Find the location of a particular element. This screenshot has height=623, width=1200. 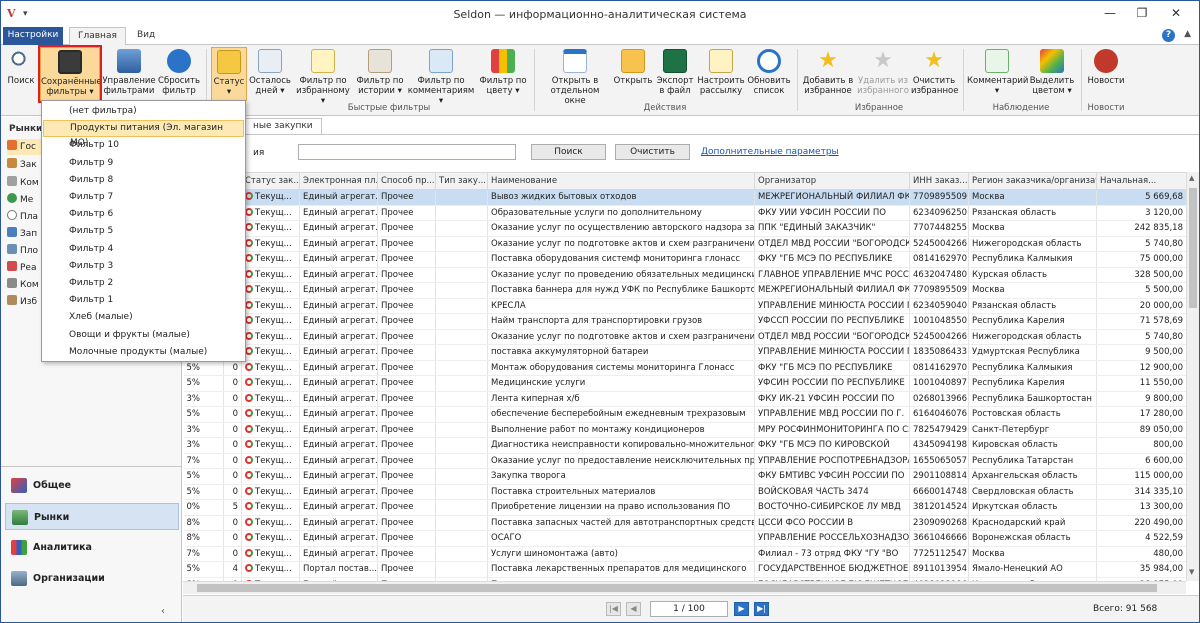

saved-filter-option: Фильтр 6 is located at coordinates (143, 214).